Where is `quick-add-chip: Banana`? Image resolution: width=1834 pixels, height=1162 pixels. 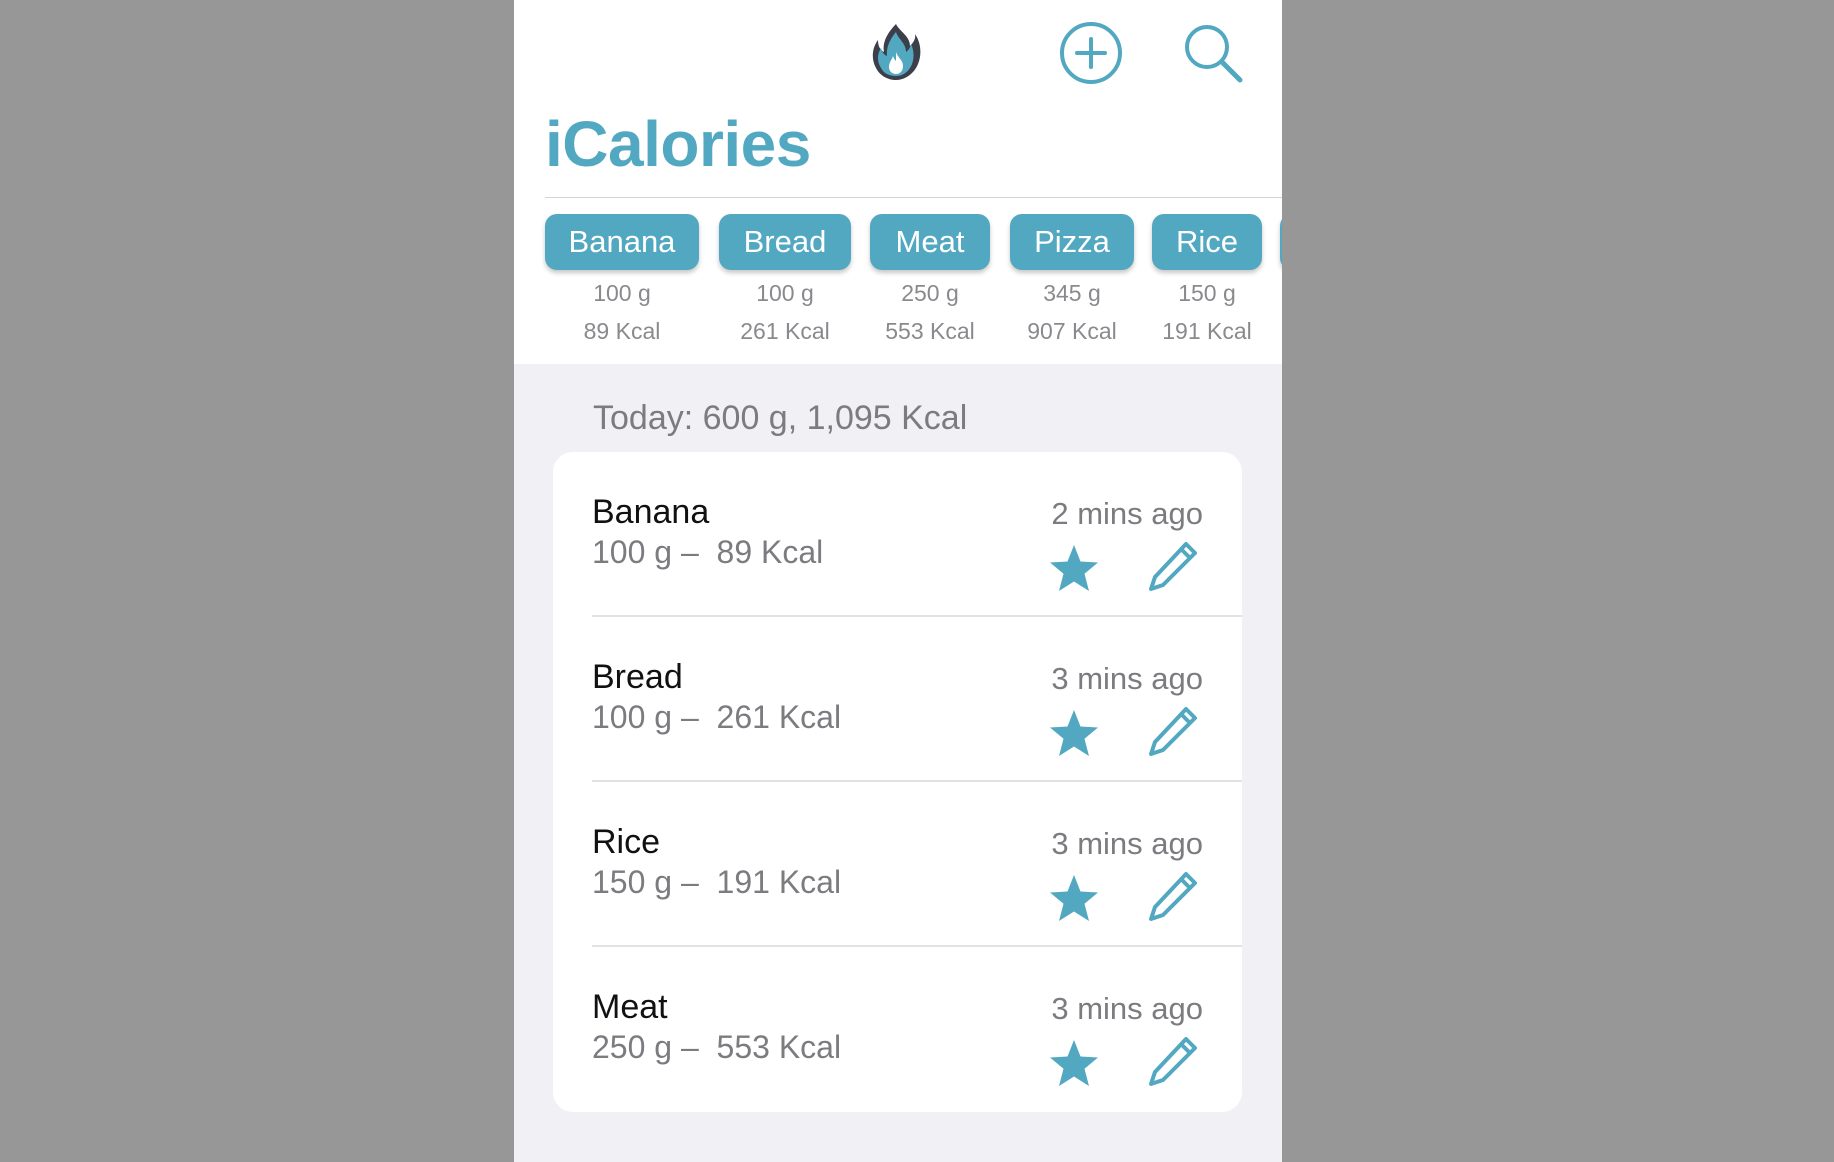 quick-add-chip: Banana is located at coordinates (622, 242).